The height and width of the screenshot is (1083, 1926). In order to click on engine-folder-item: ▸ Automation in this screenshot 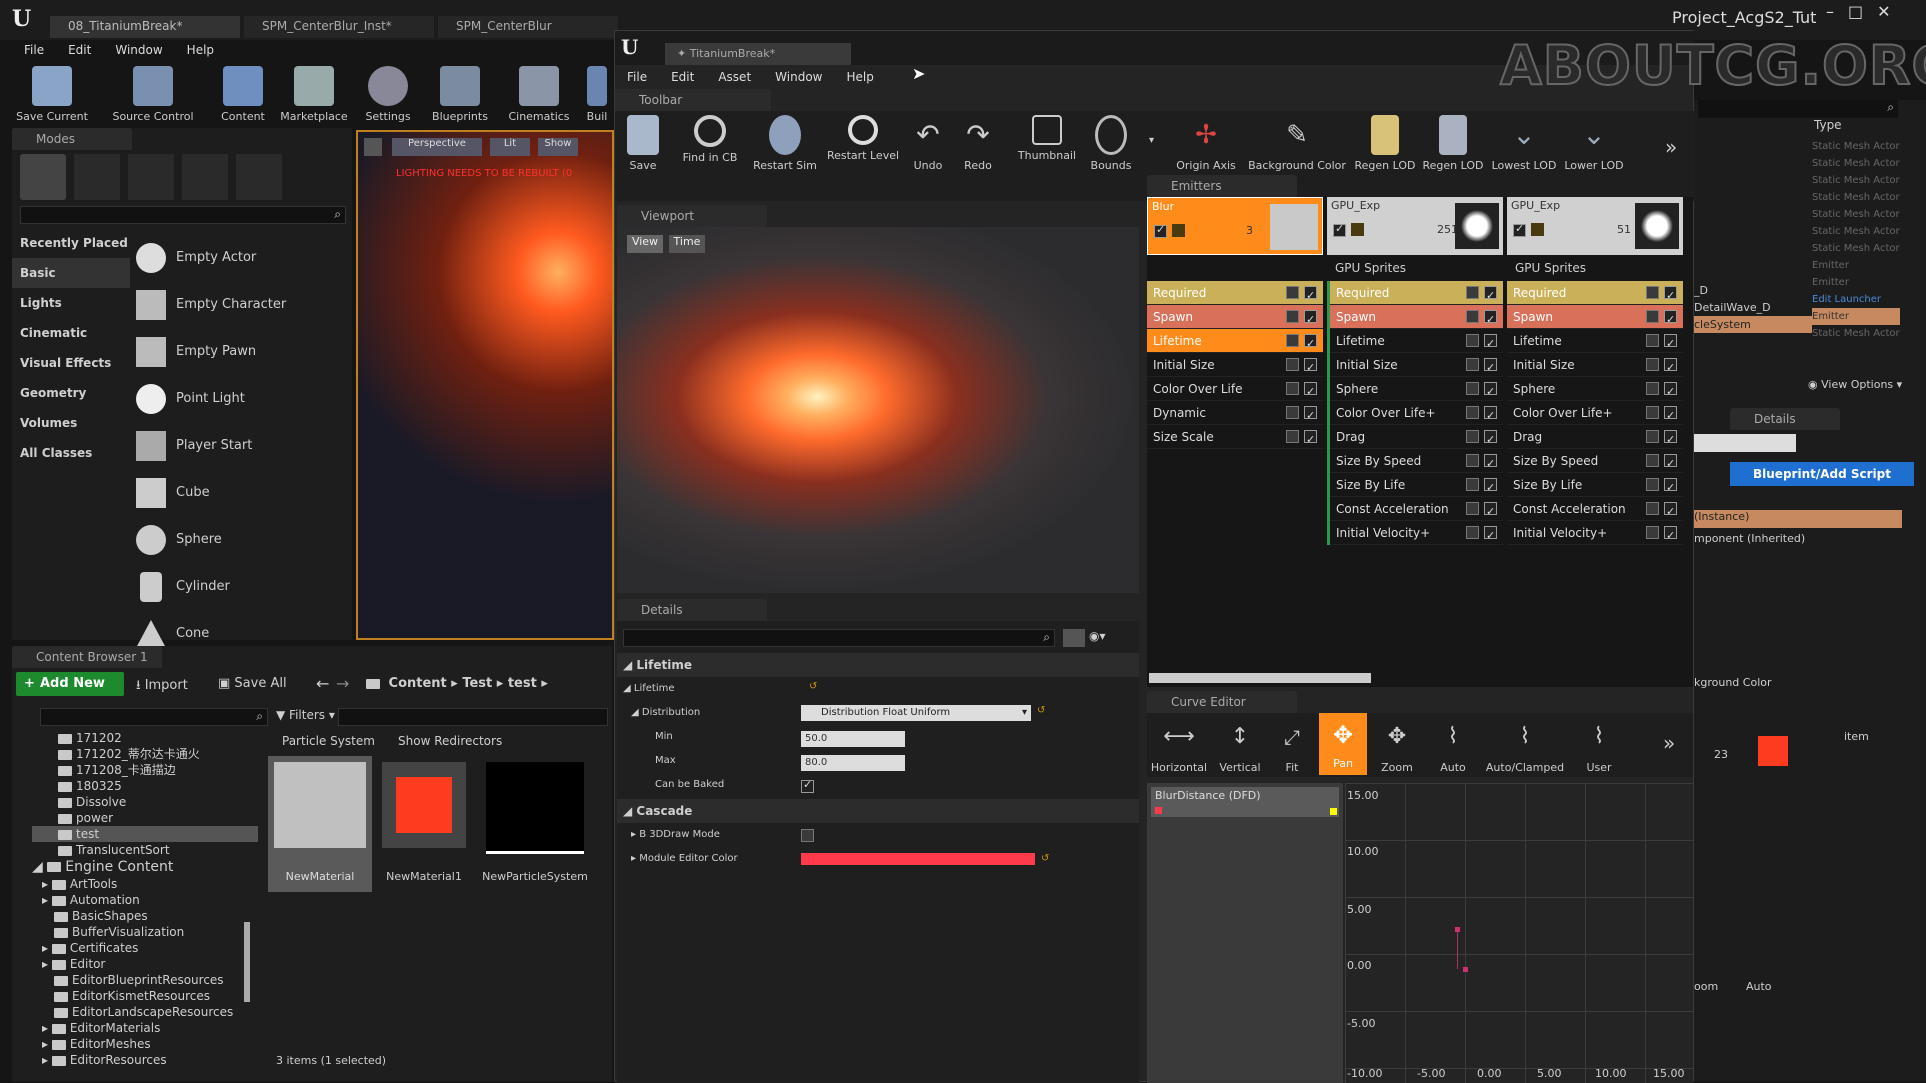, I will do `click(145, 900)`.